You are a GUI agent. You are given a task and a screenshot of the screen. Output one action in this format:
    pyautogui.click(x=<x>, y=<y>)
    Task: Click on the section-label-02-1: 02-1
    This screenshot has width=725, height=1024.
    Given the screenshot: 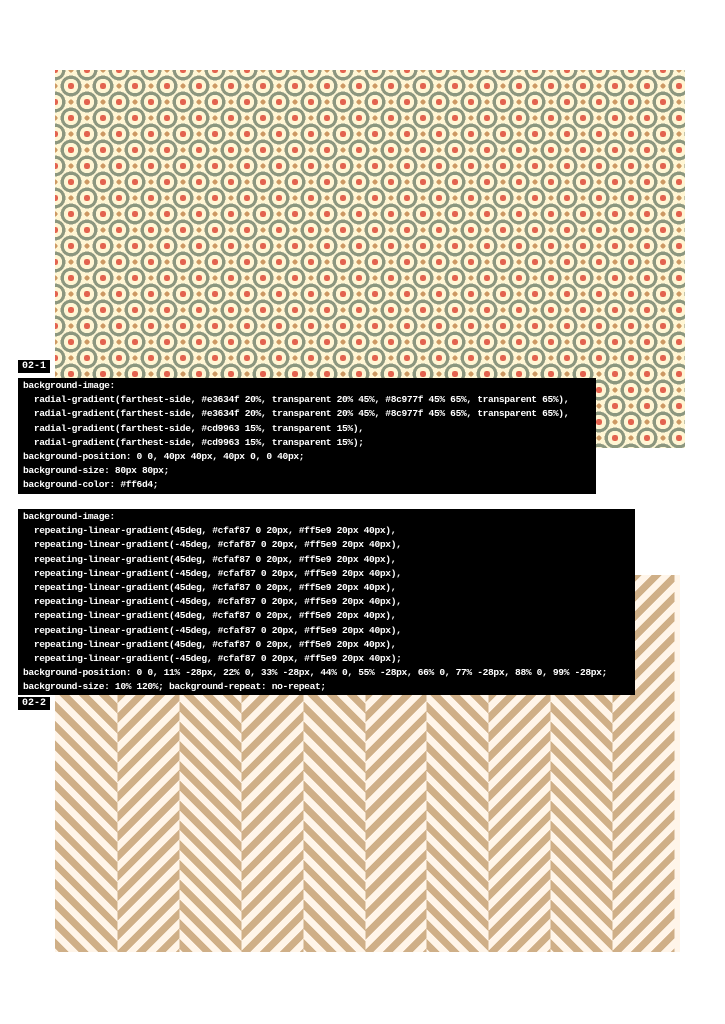 What is the action you would take?
    pyautogui.click(x=34, y=366)
    